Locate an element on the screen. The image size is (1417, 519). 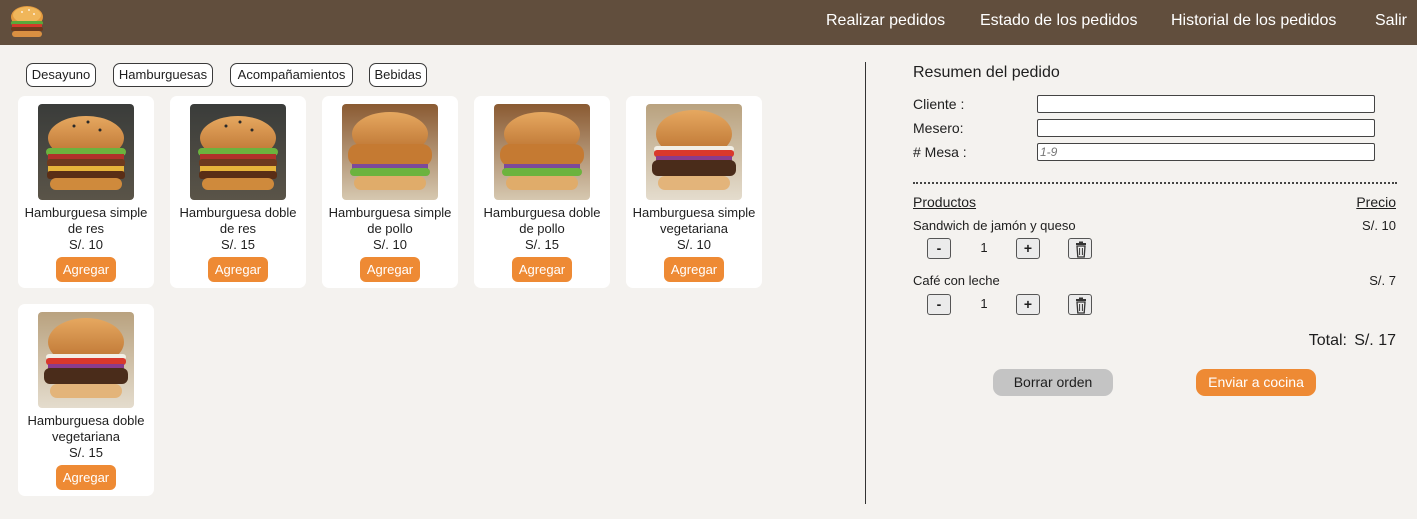
table-number-input is located at coordinates (1206, 152).